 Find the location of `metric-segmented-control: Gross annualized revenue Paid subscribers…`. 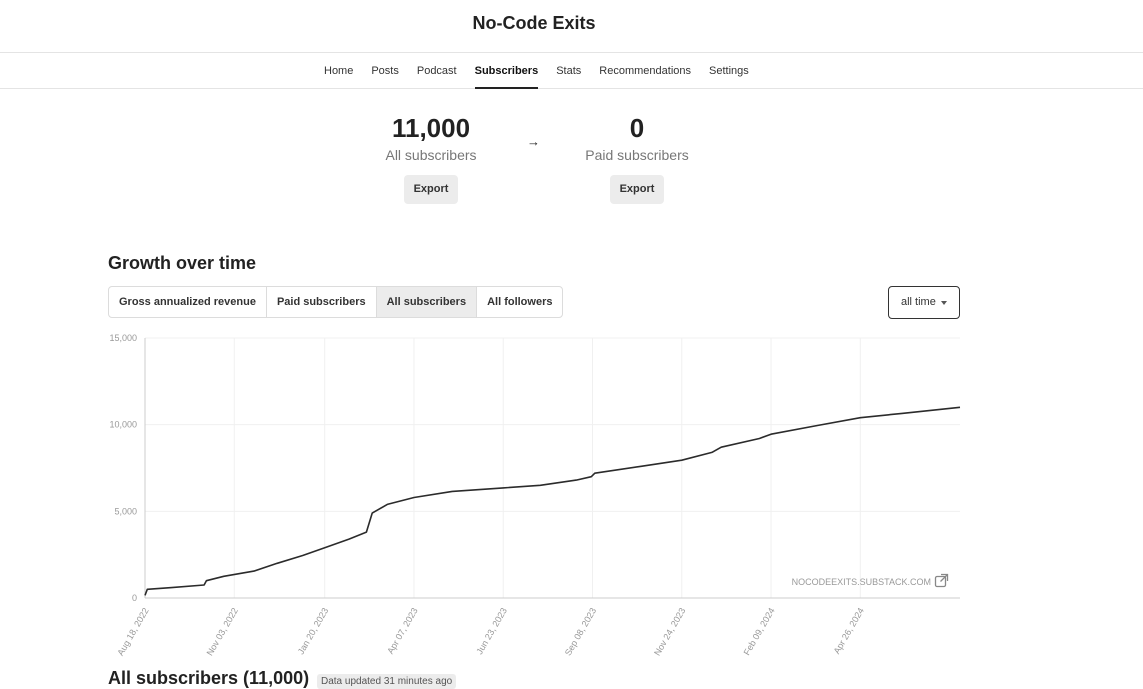

metric-segmented-control: Gross annualized revenue Paid subscribers… is located at coordinates (336, 302).